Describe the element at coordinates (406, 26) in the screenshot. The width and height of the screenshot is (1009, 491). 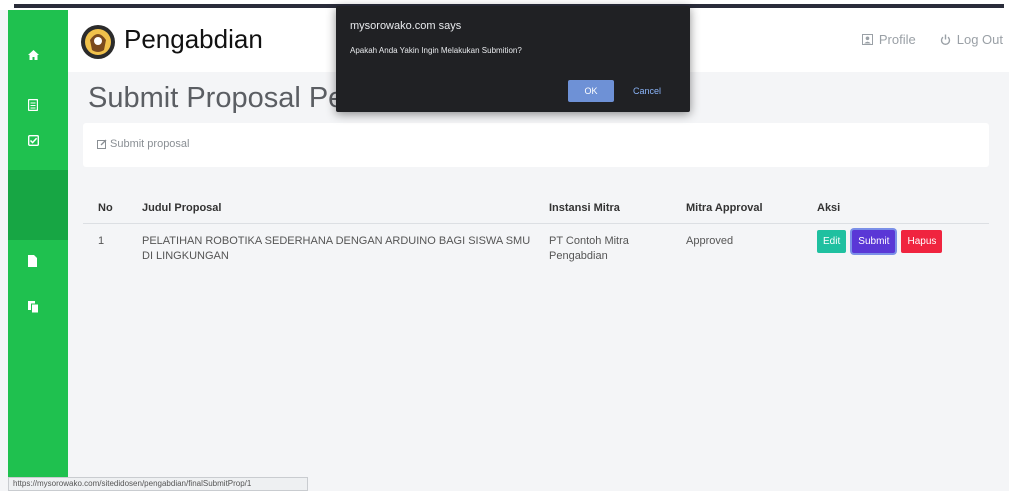
I see `dialog-title: mysorowako.com says` at that location.